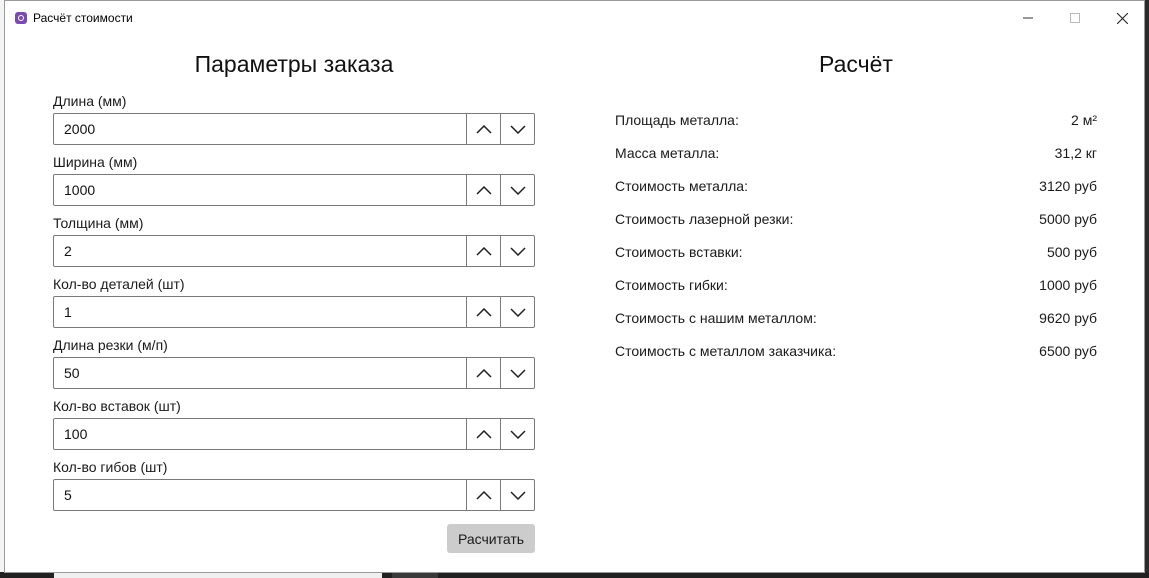  I want to click on bends-count-decrement-button, so click(517, 495).